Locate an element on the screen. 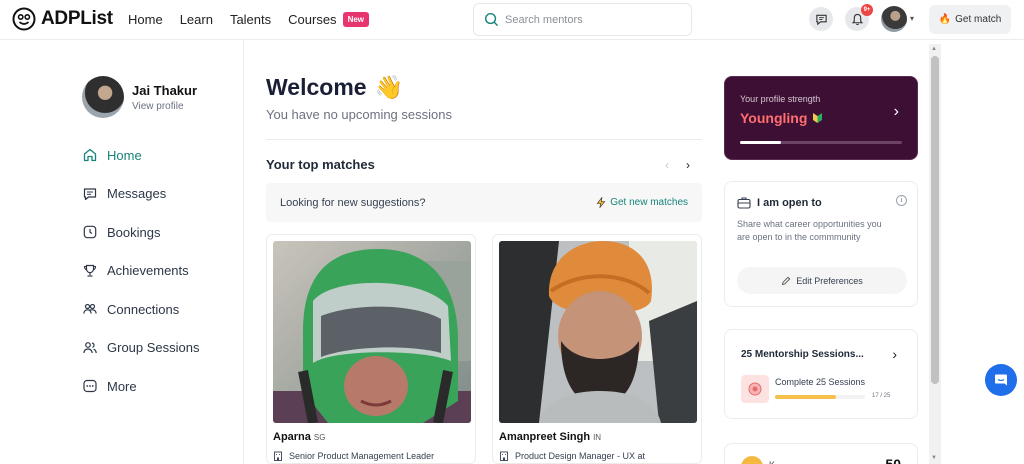 The image size is (1024, 464). welcome-text: Welcome is located at coordinates (316, 87).